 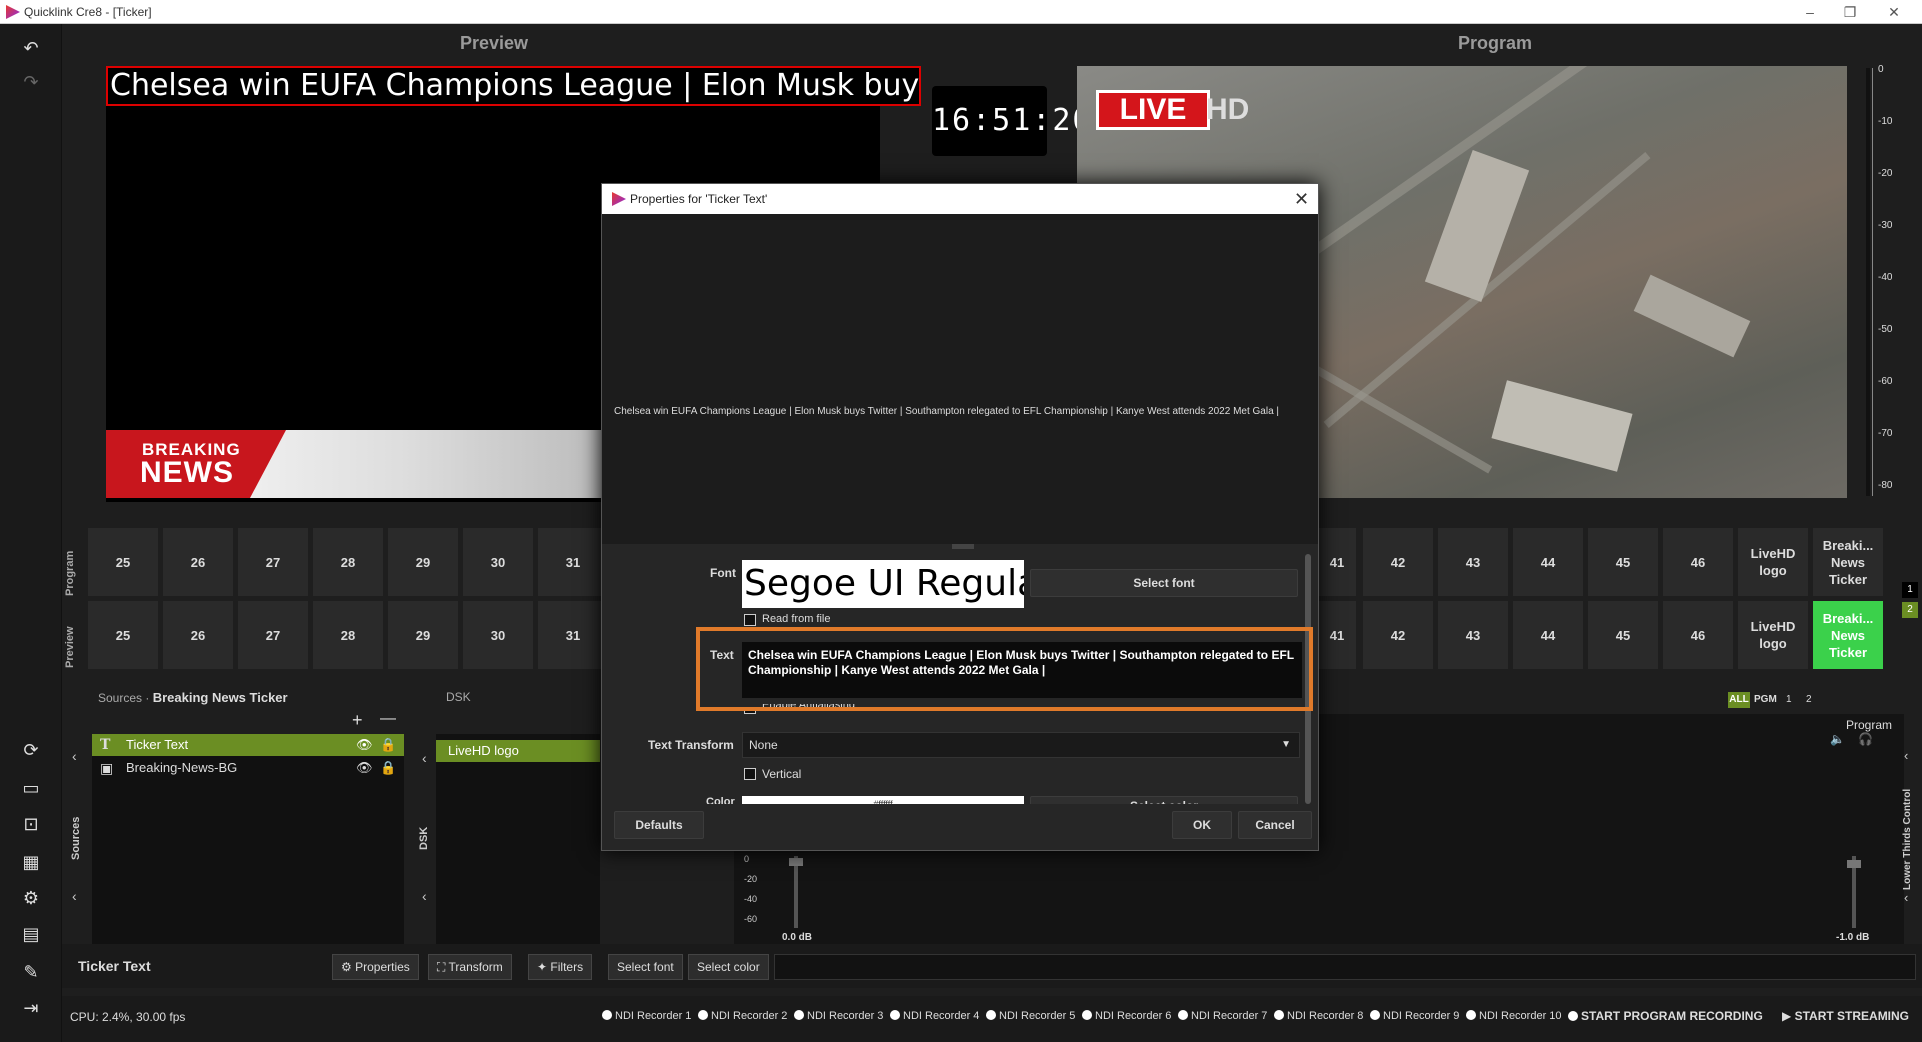 I want to click on ndi-recorder-8: NDI Recorder 8, so click(x=1318, y=1016).